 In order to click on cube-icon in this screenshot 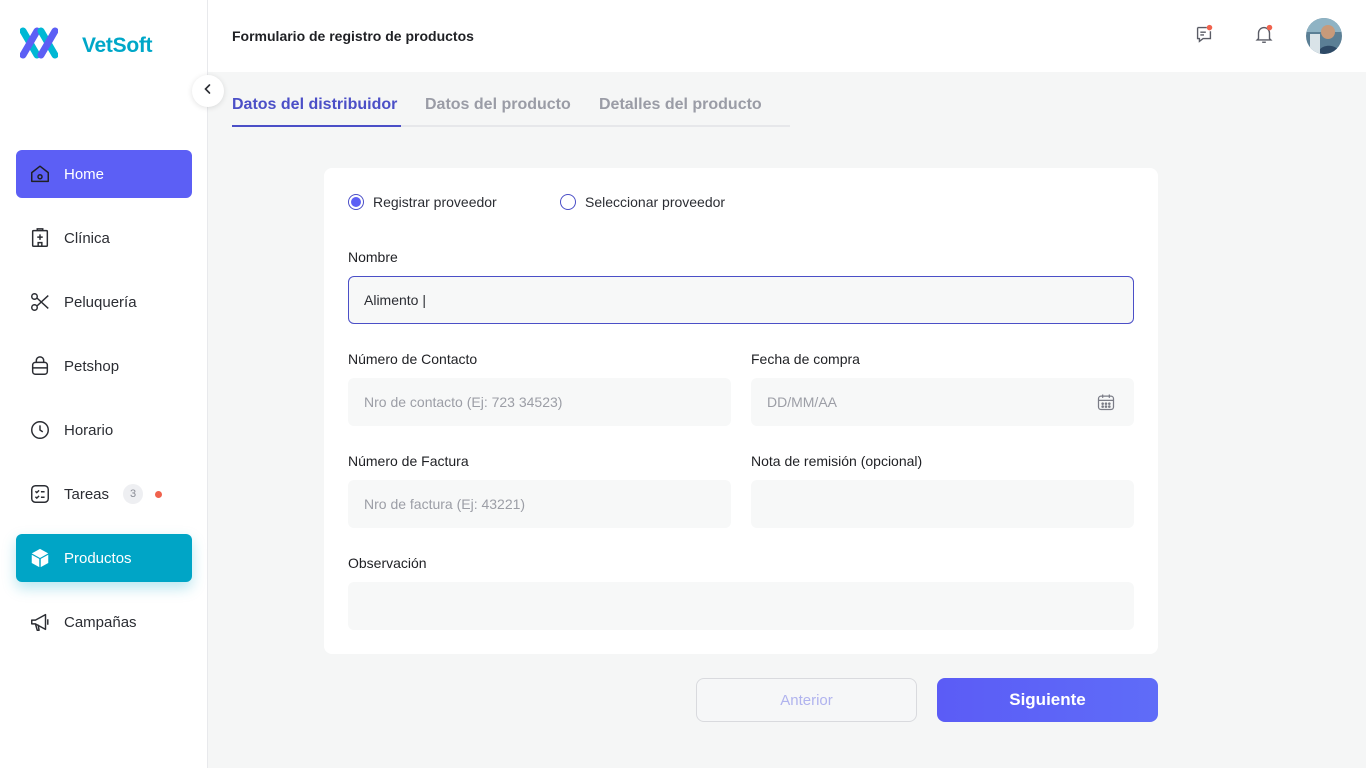, I will do `click(40, 558)`.